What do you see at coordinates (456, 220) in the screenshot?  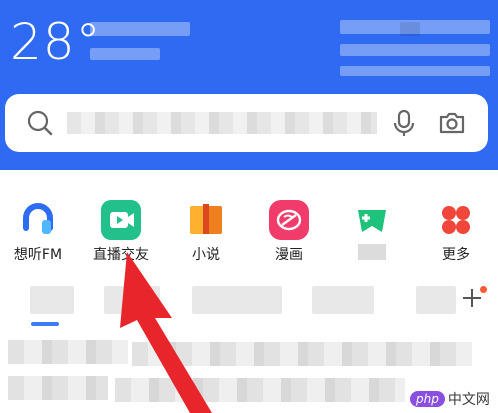 I see `more-grid-icon` at bounding box center [456, 220].